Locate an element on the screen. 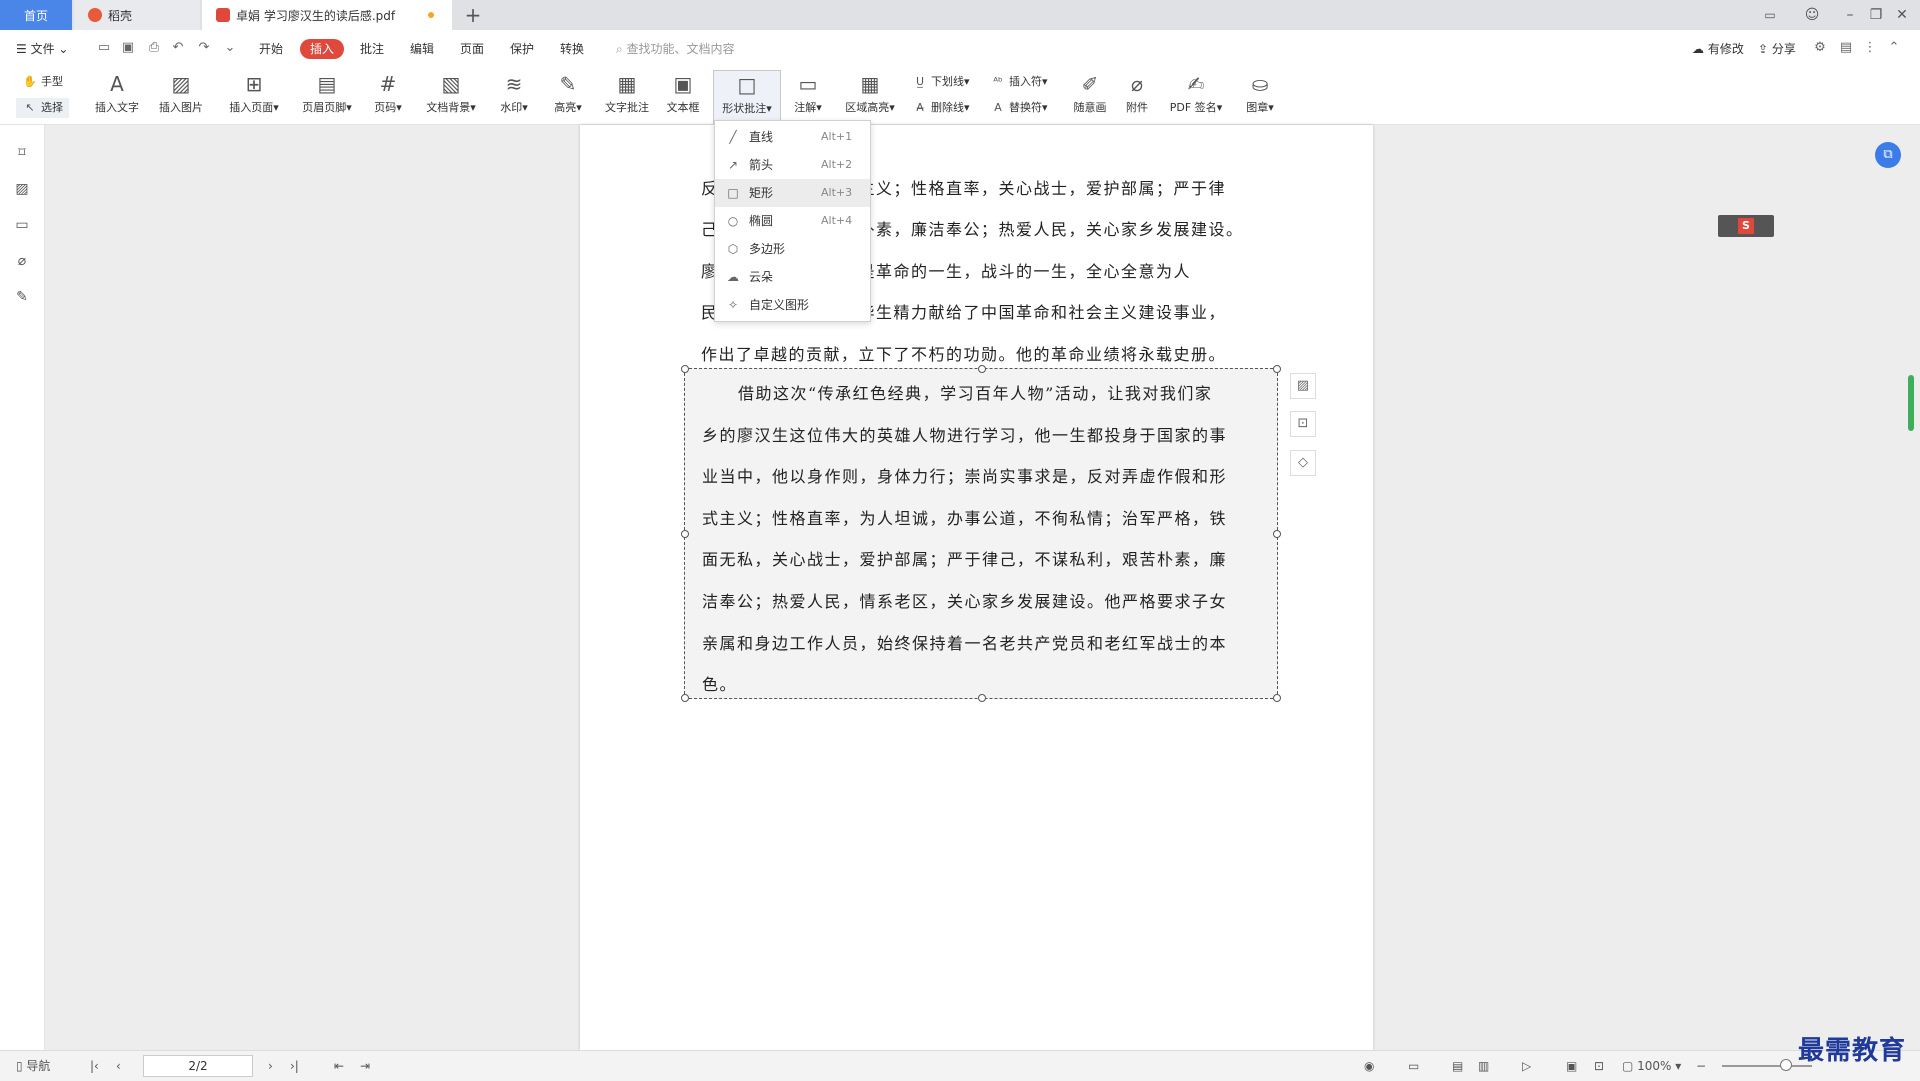  floating-tool-button: ⧉ is located at coordinates (1888, 155).